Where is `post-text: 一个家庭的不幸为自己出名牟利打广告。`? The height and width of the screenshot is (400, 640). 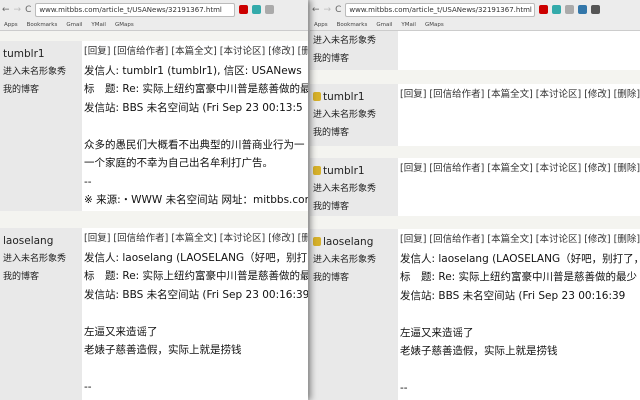 post-text: 一个家庭的不幸为自己出名牟利打广告。 is located at coordinates (178, 163).